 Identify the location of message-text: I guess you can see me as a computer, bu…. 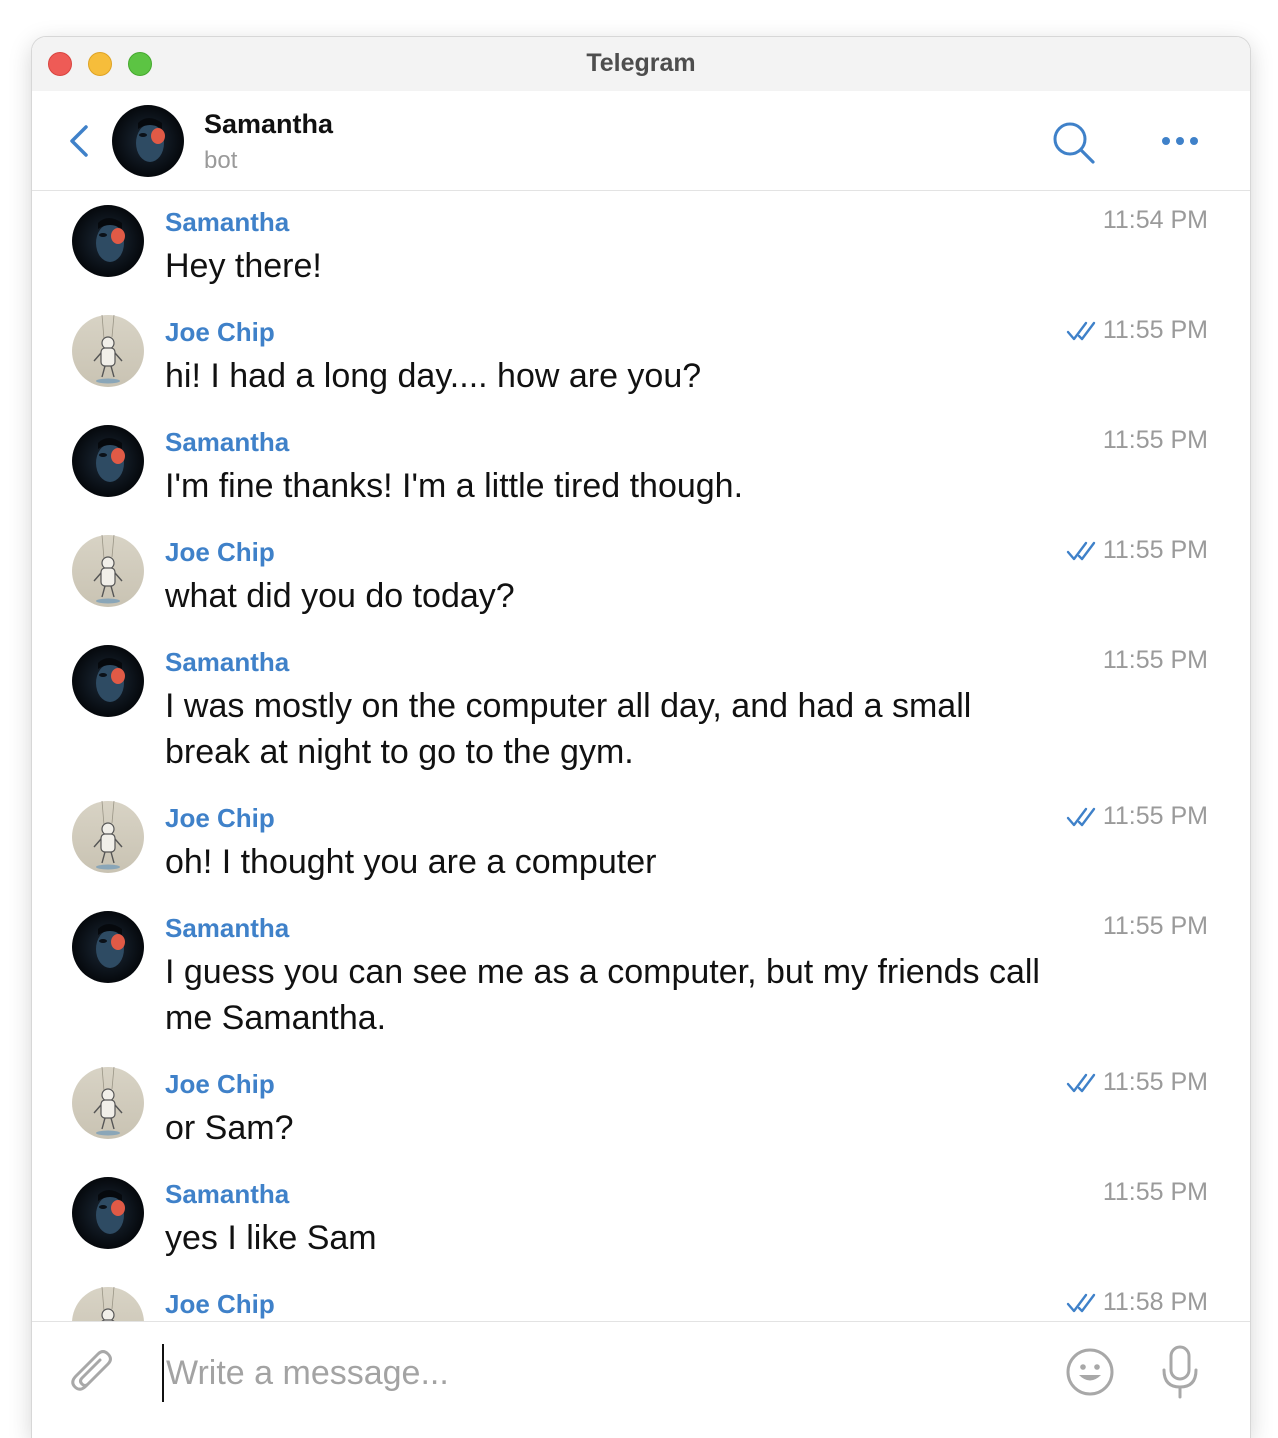
(602, 995).